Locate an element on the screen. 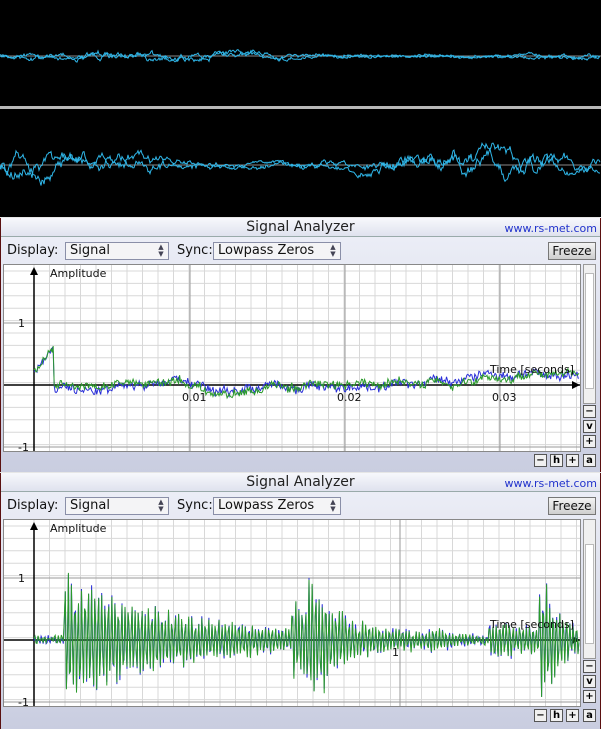 This screenshot has height=729, width=601. x-tick-label: 0.01 is located at coordinates (194, 397).